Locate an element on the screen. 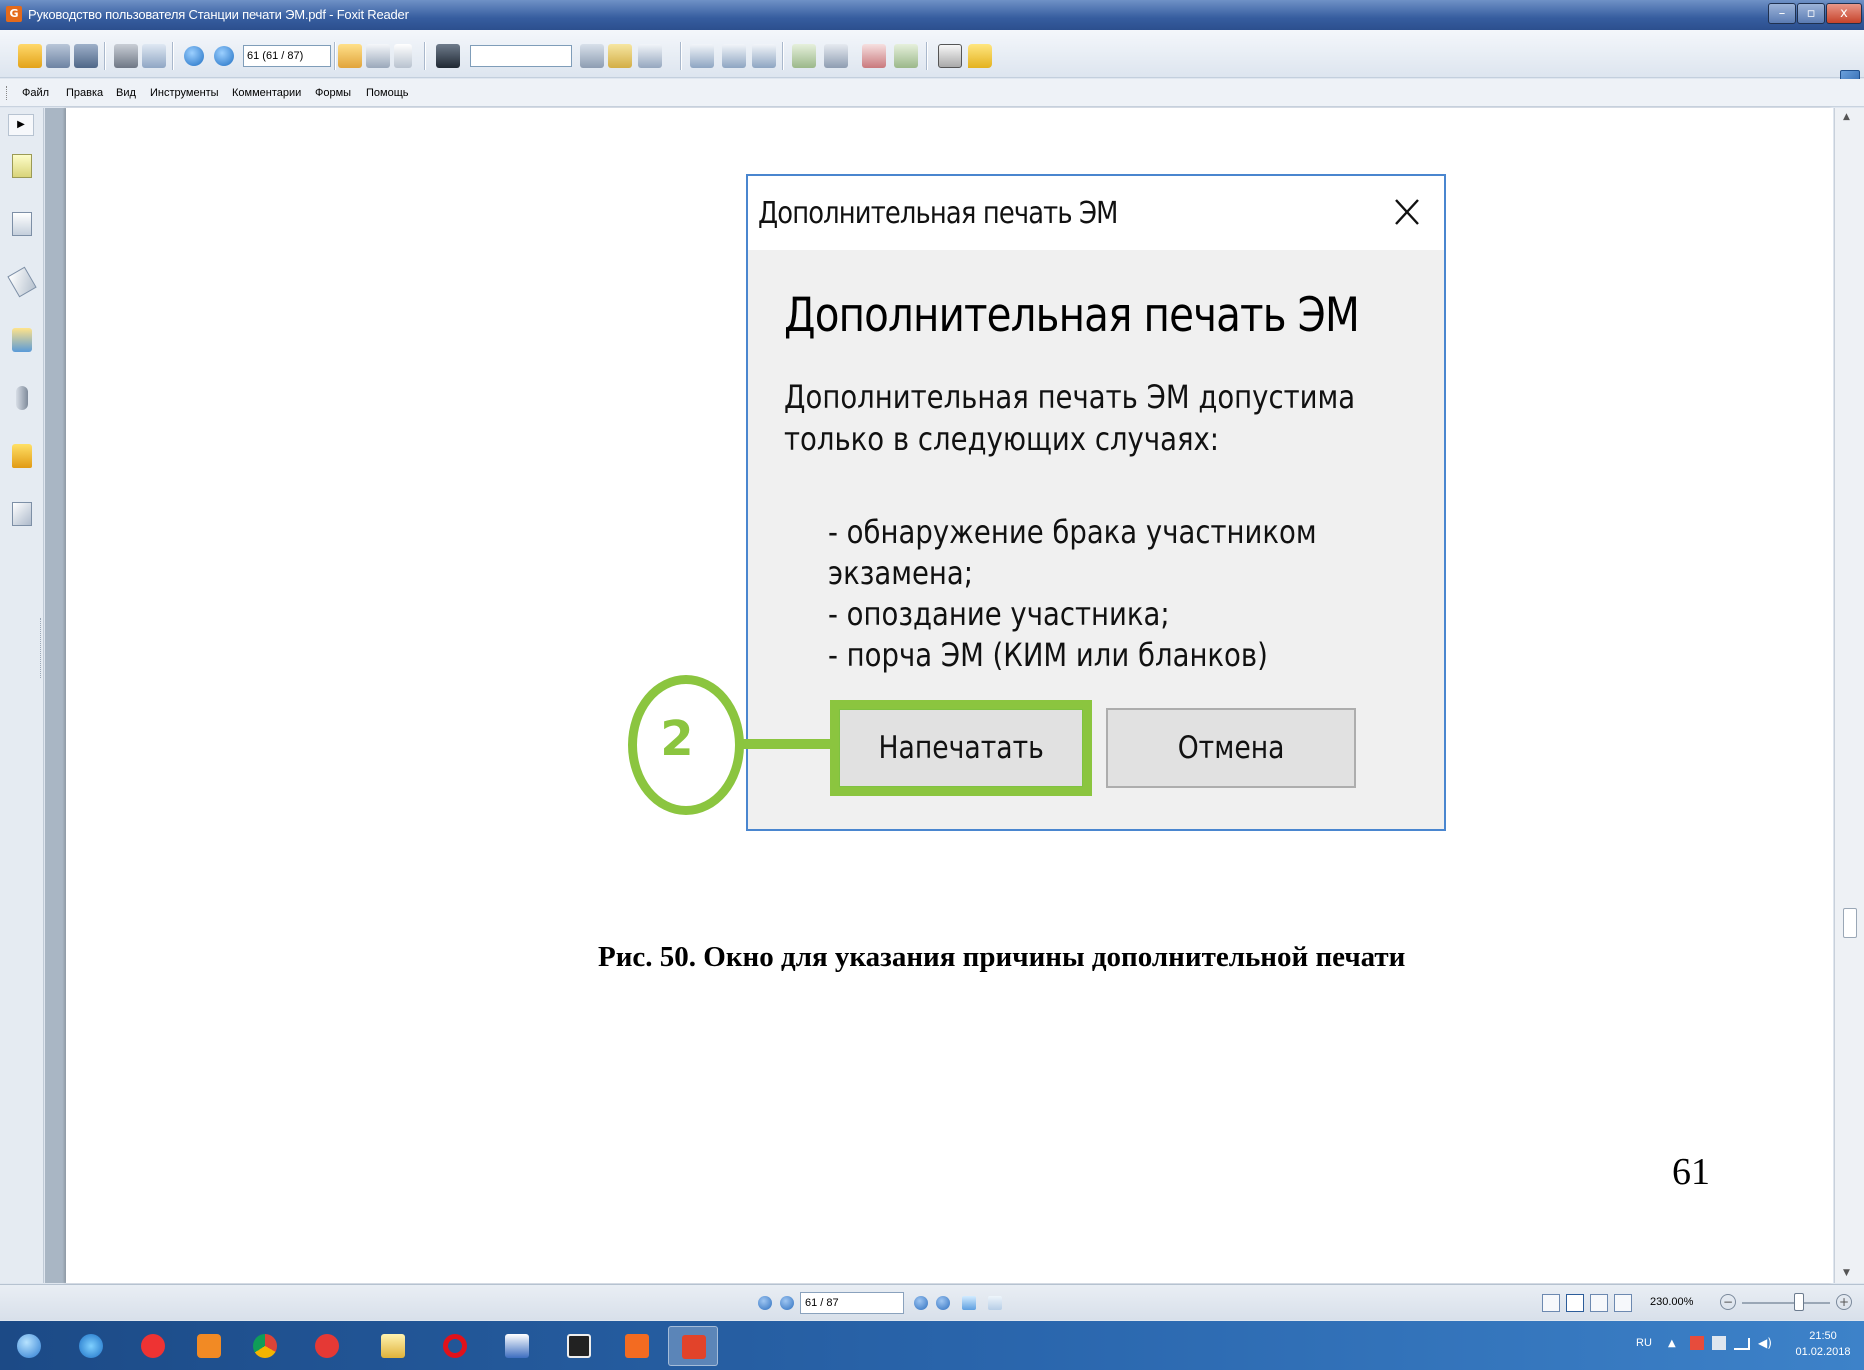  panel-splitter is located at coordinates (42, 648).